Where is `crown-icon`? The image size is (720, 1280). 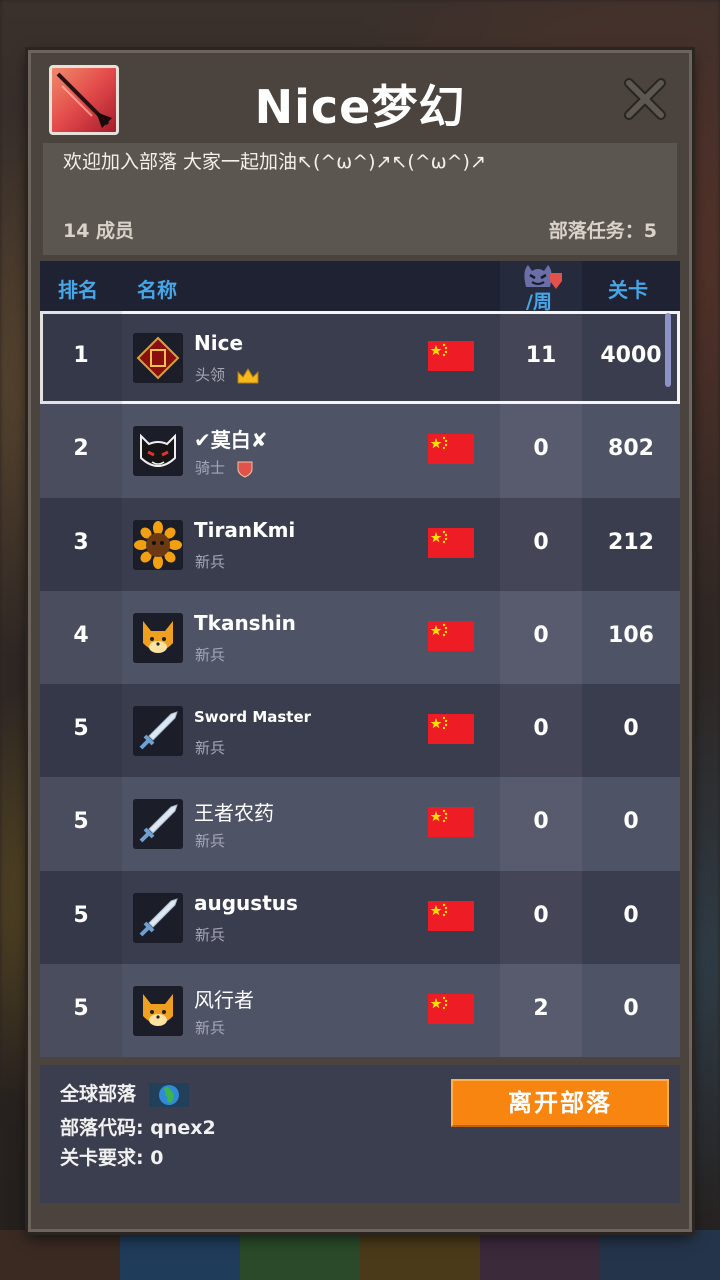 crown-icon is located at coordinates (248, 375).